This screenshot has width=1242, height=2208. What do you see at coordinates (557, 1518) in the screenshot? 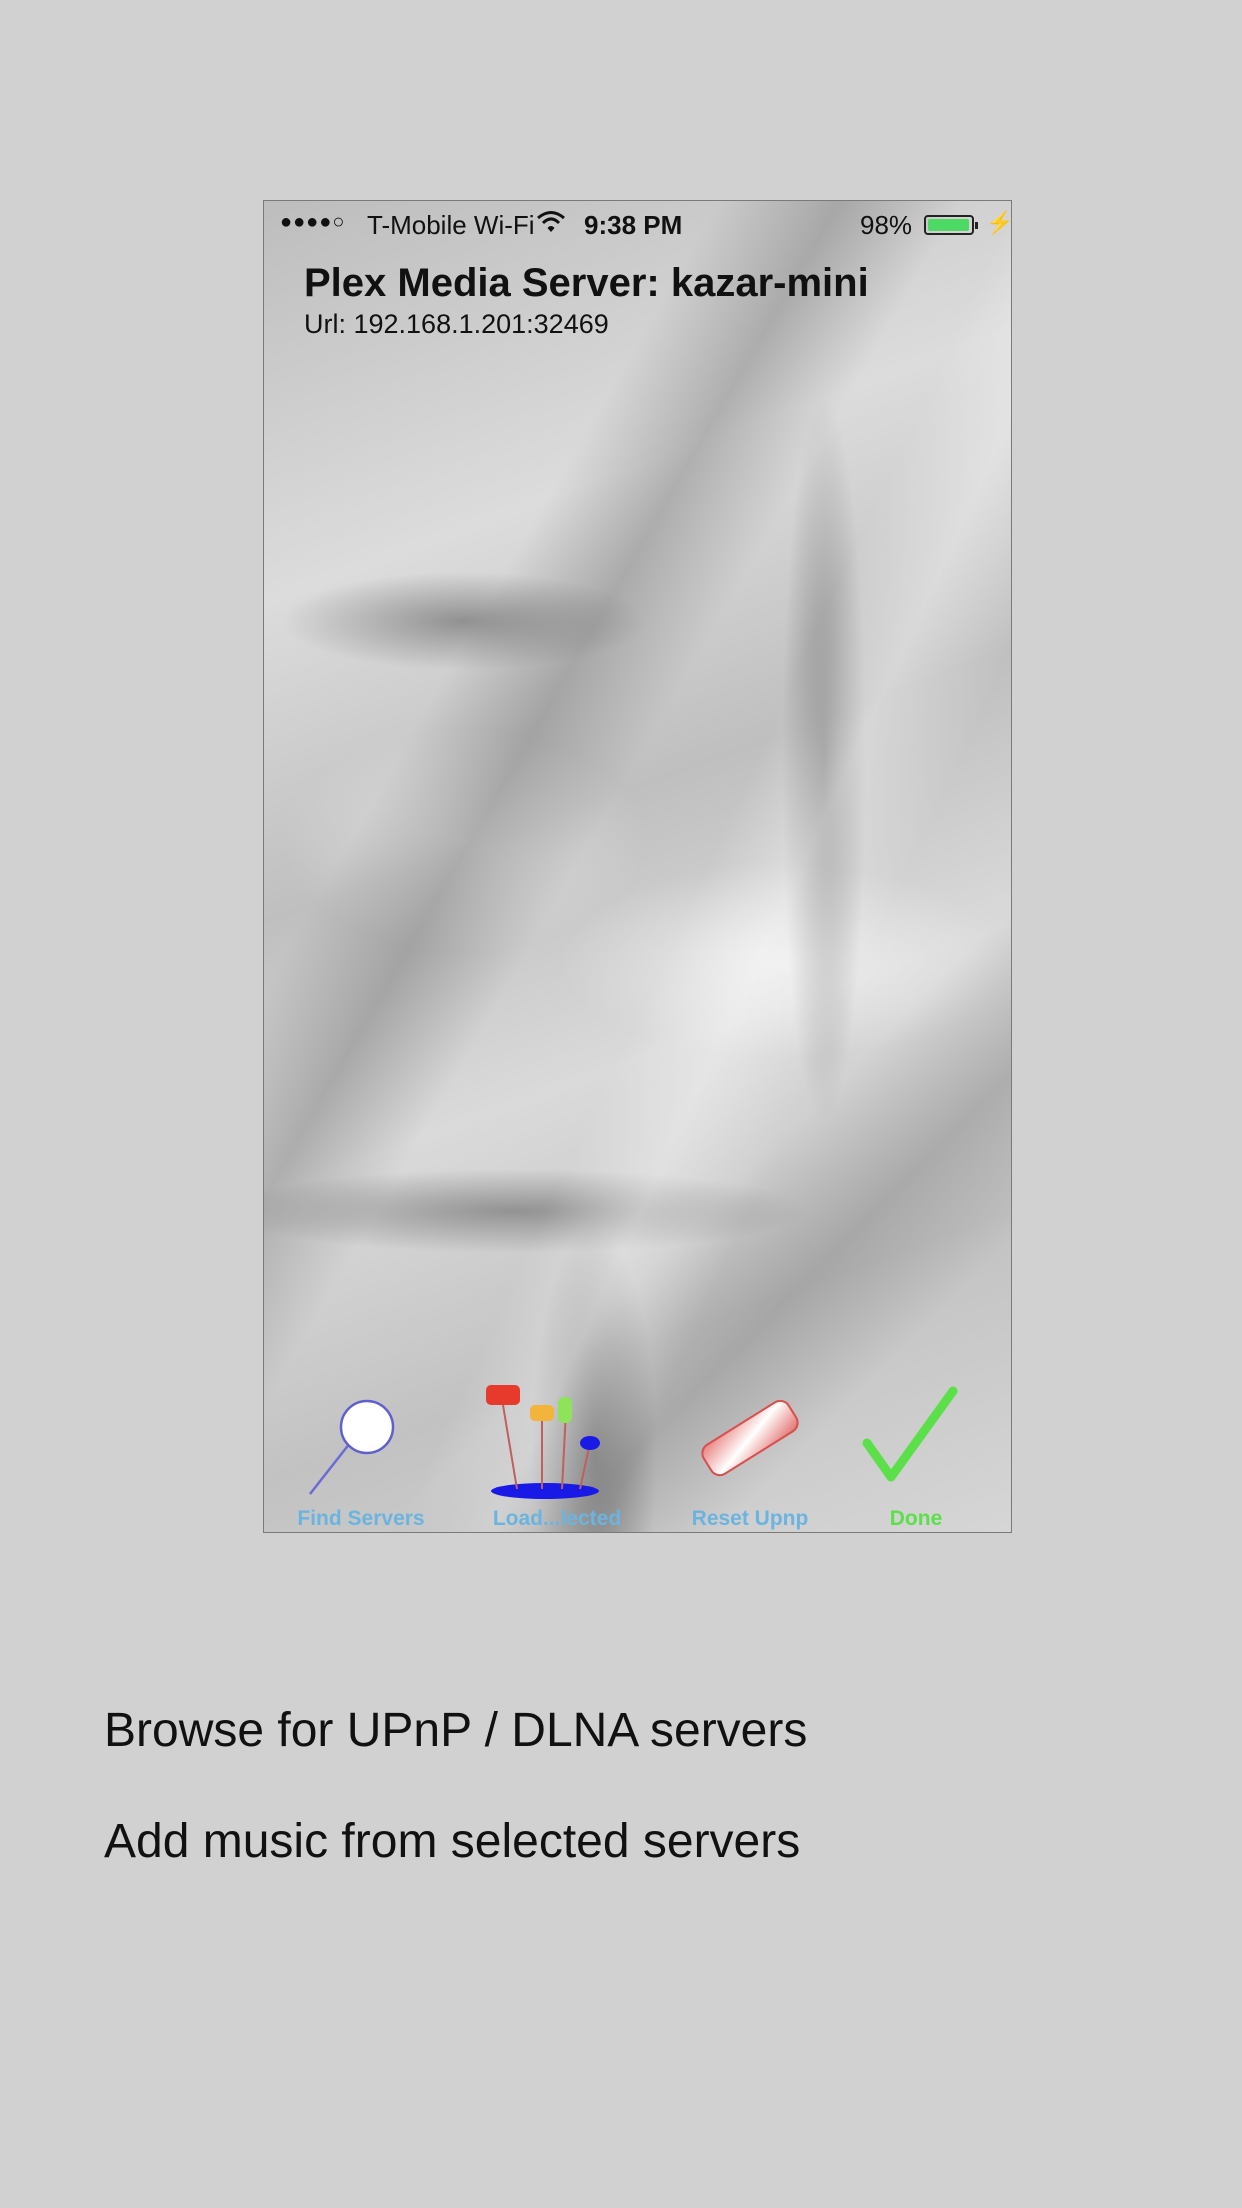
I see `load-selected-label: Load...lected` at bounding box center [557, 1518].